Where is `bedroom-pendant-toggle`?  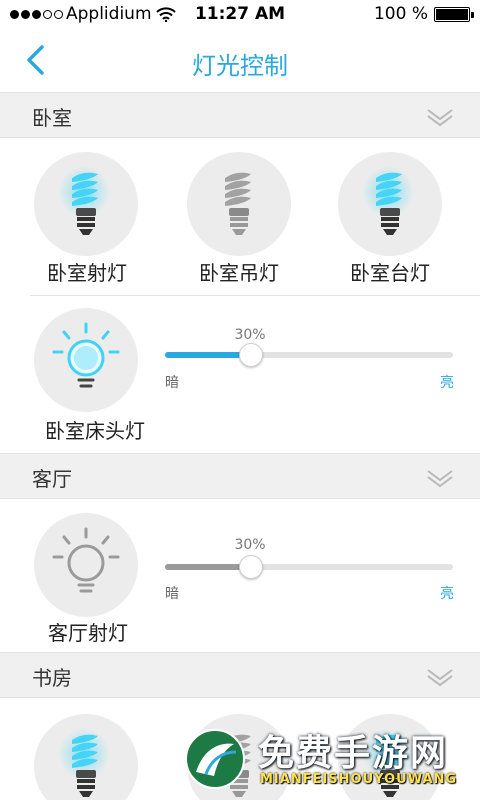 bedroom-pendant-toggle is located at coordinates (239, 204).